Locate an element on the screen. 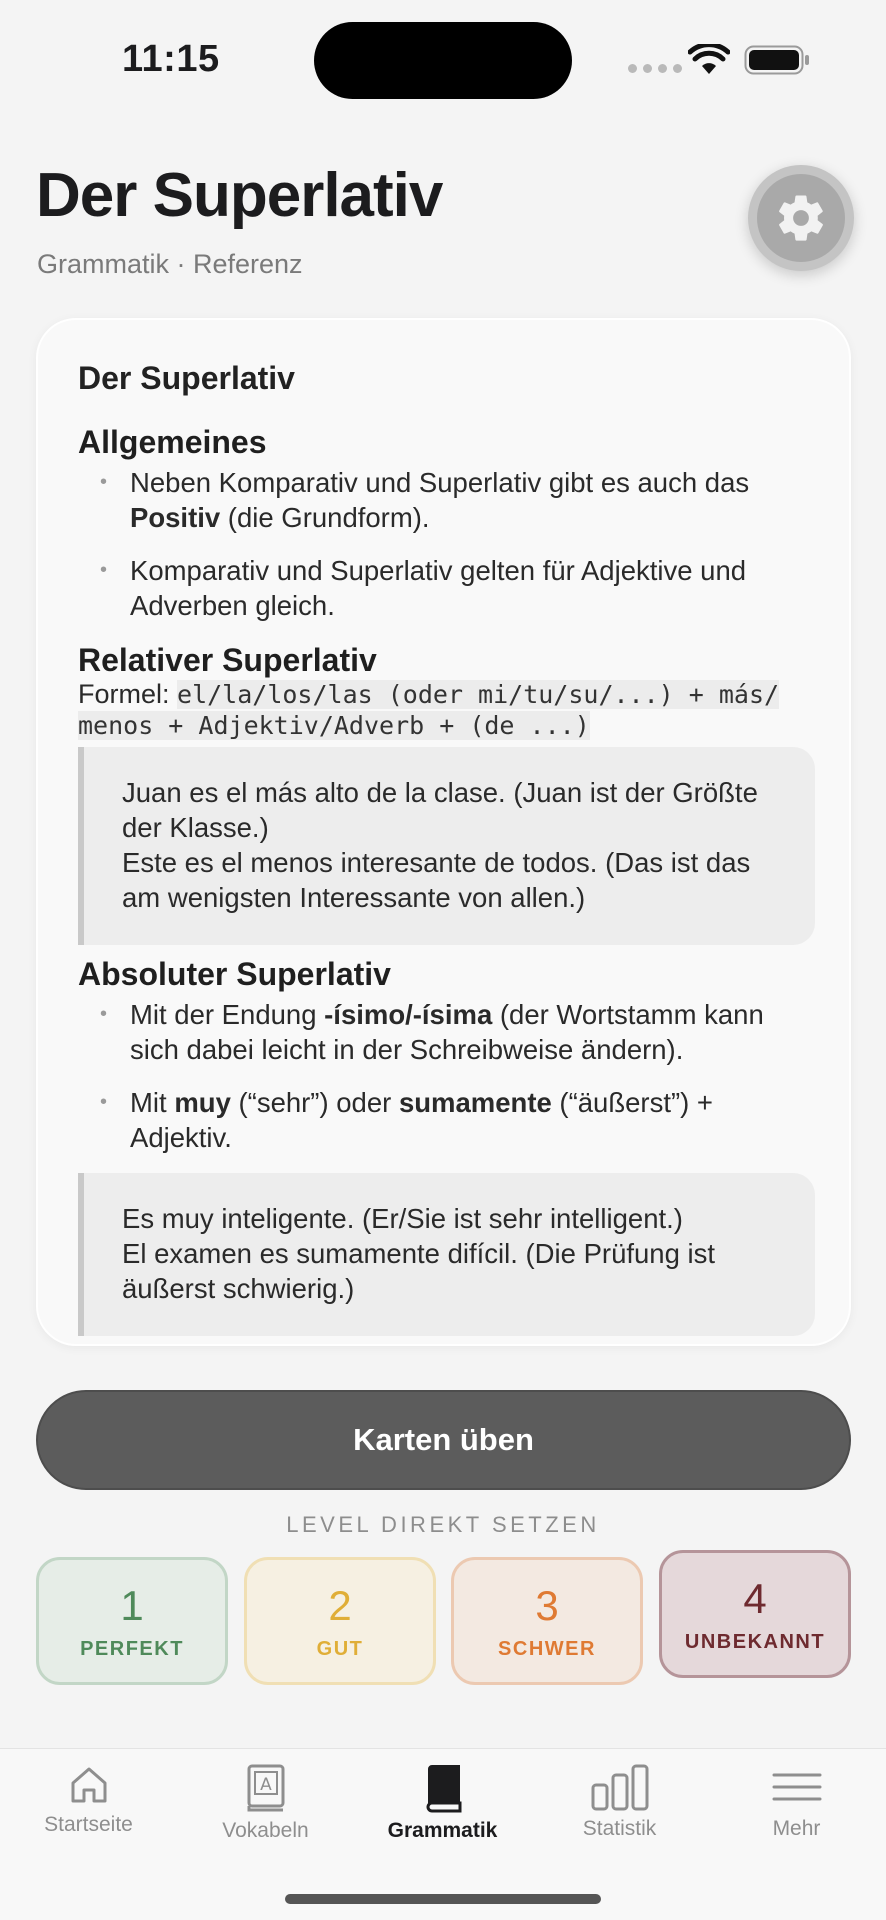 This screenshot has height=1920, width=886. wifi-icon is located at coordinates (709, 59).